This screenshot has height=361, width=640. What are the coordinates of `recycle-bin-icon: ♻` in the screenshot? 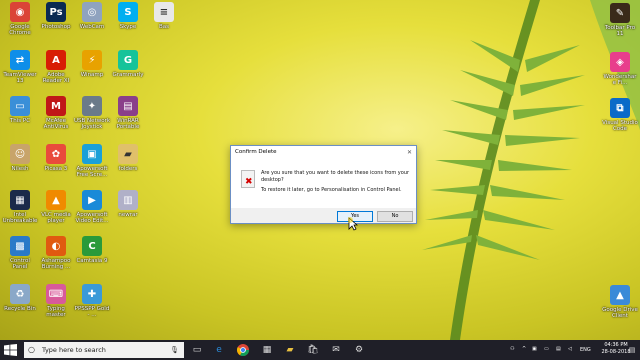 It's located at (20, 294).